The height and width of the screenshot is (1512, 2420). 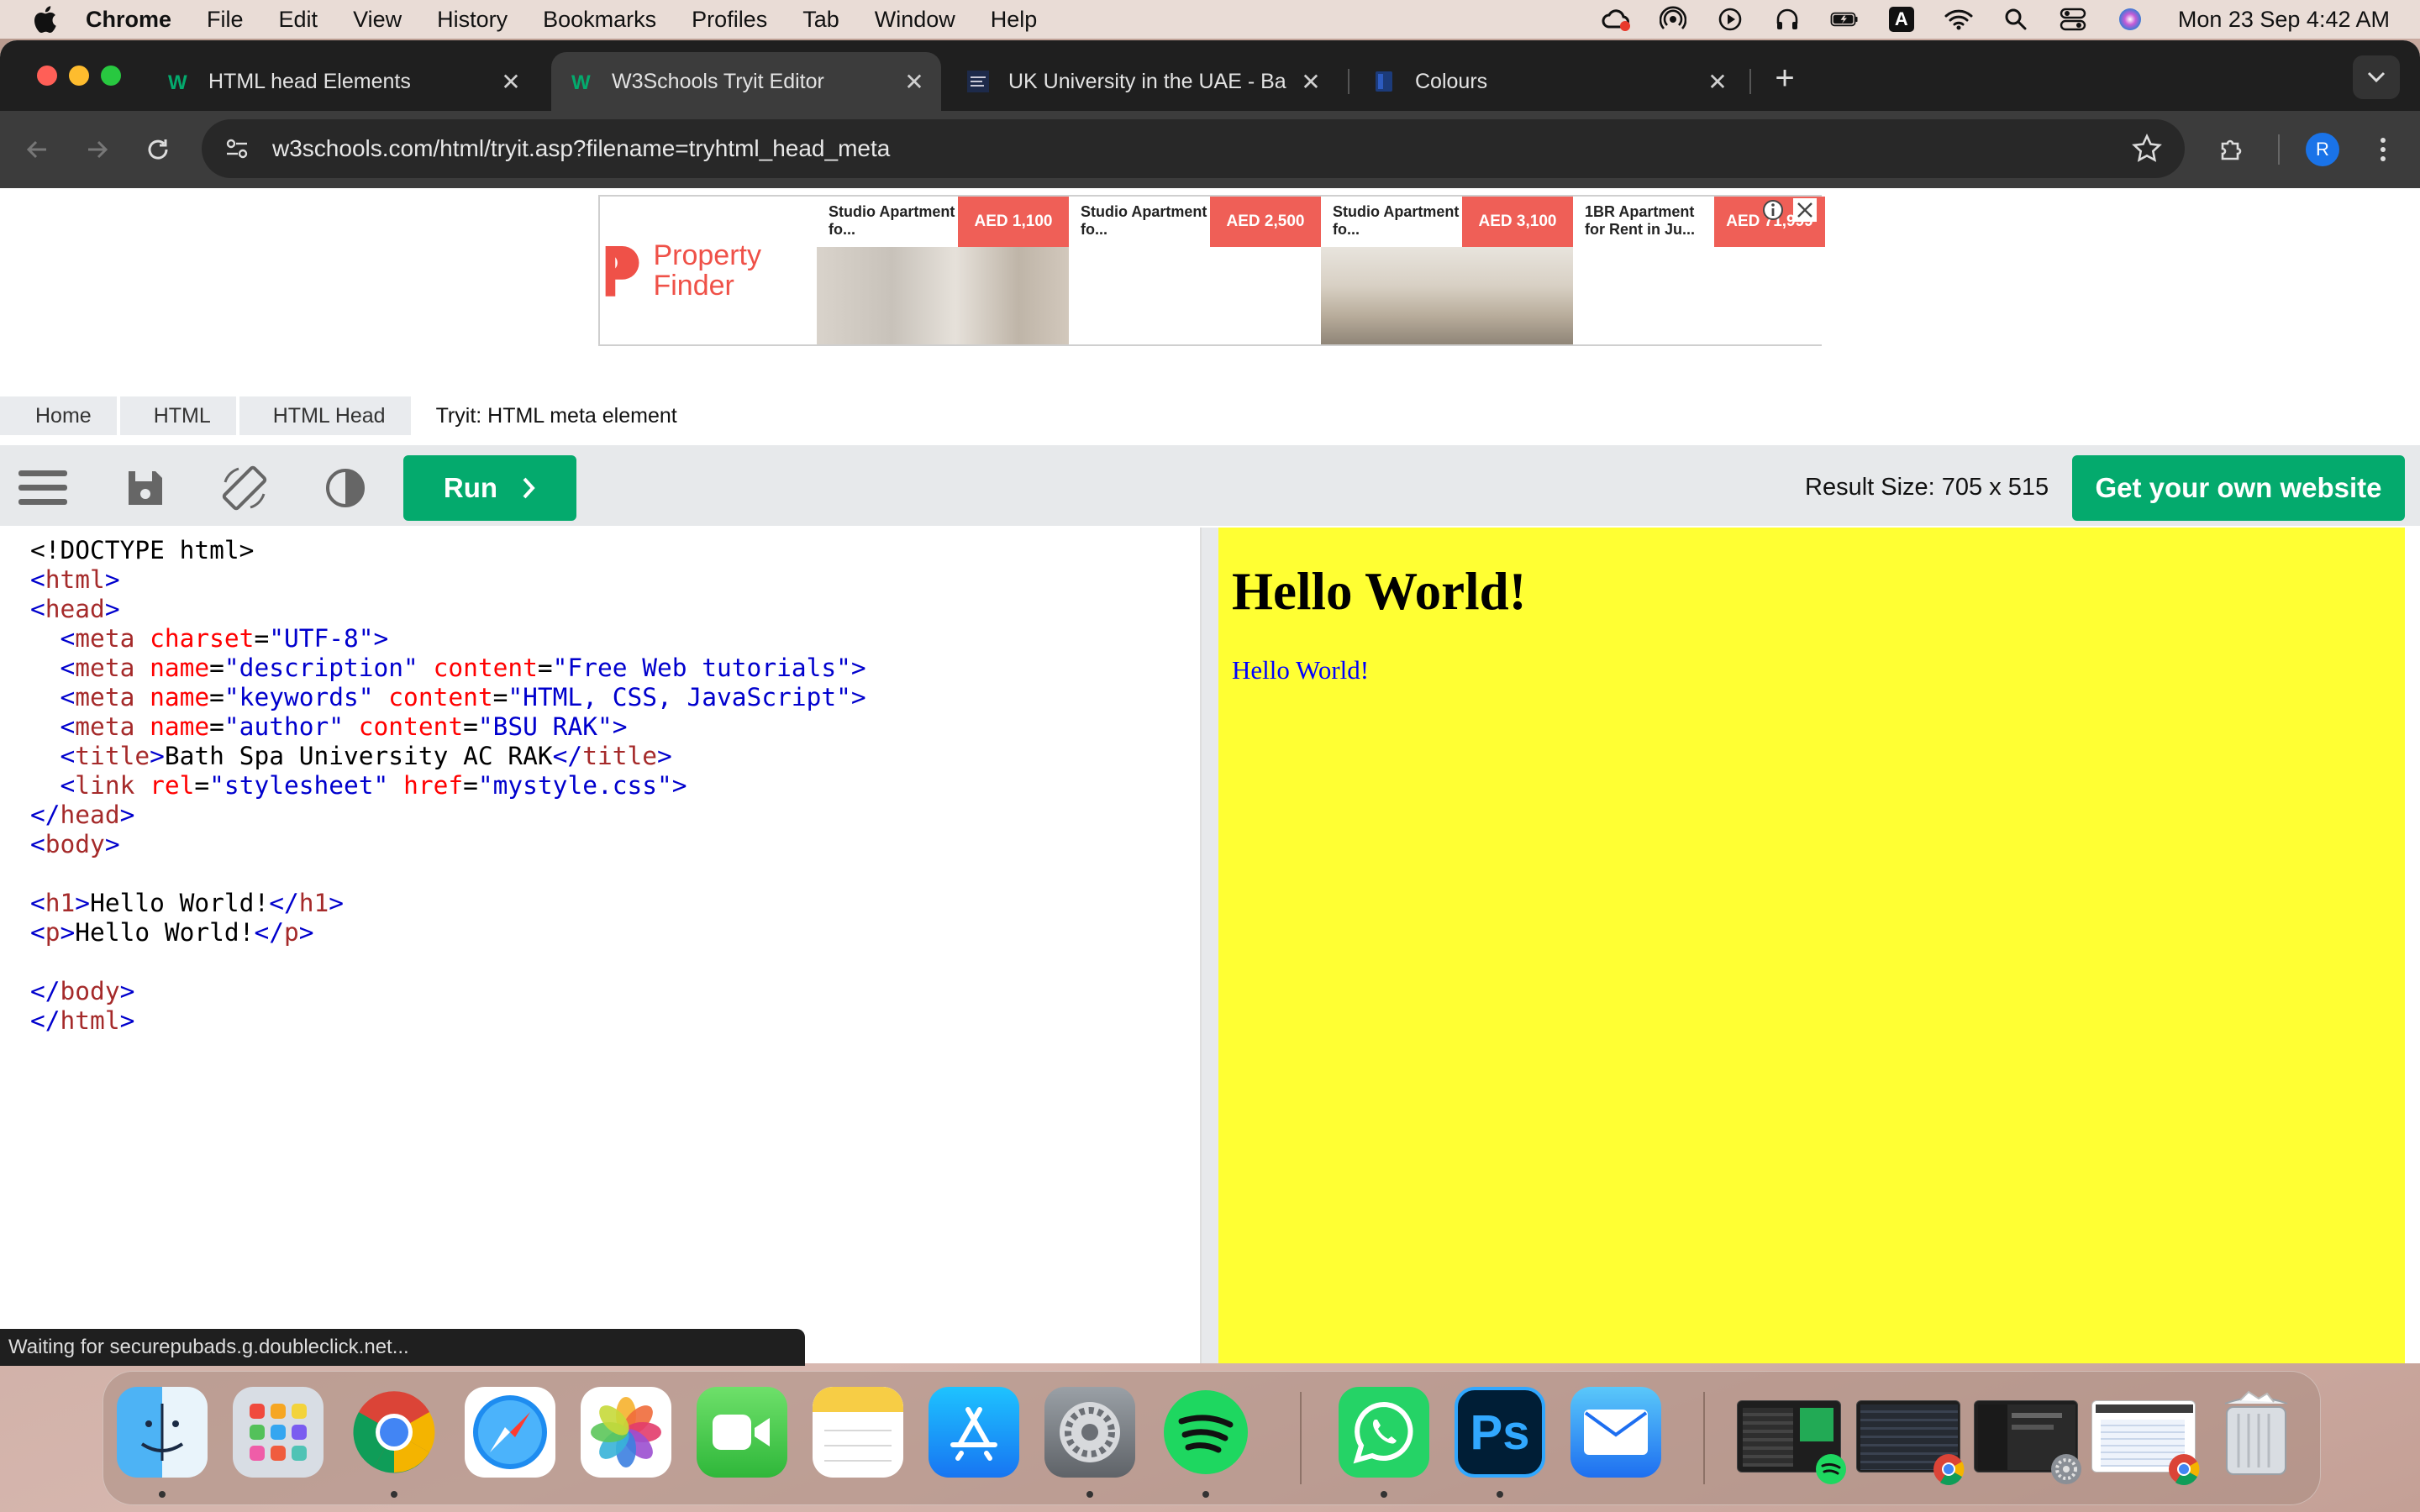 I want to click on get-your-own-website-button: Get your own website, so click(x=2238, y=488).